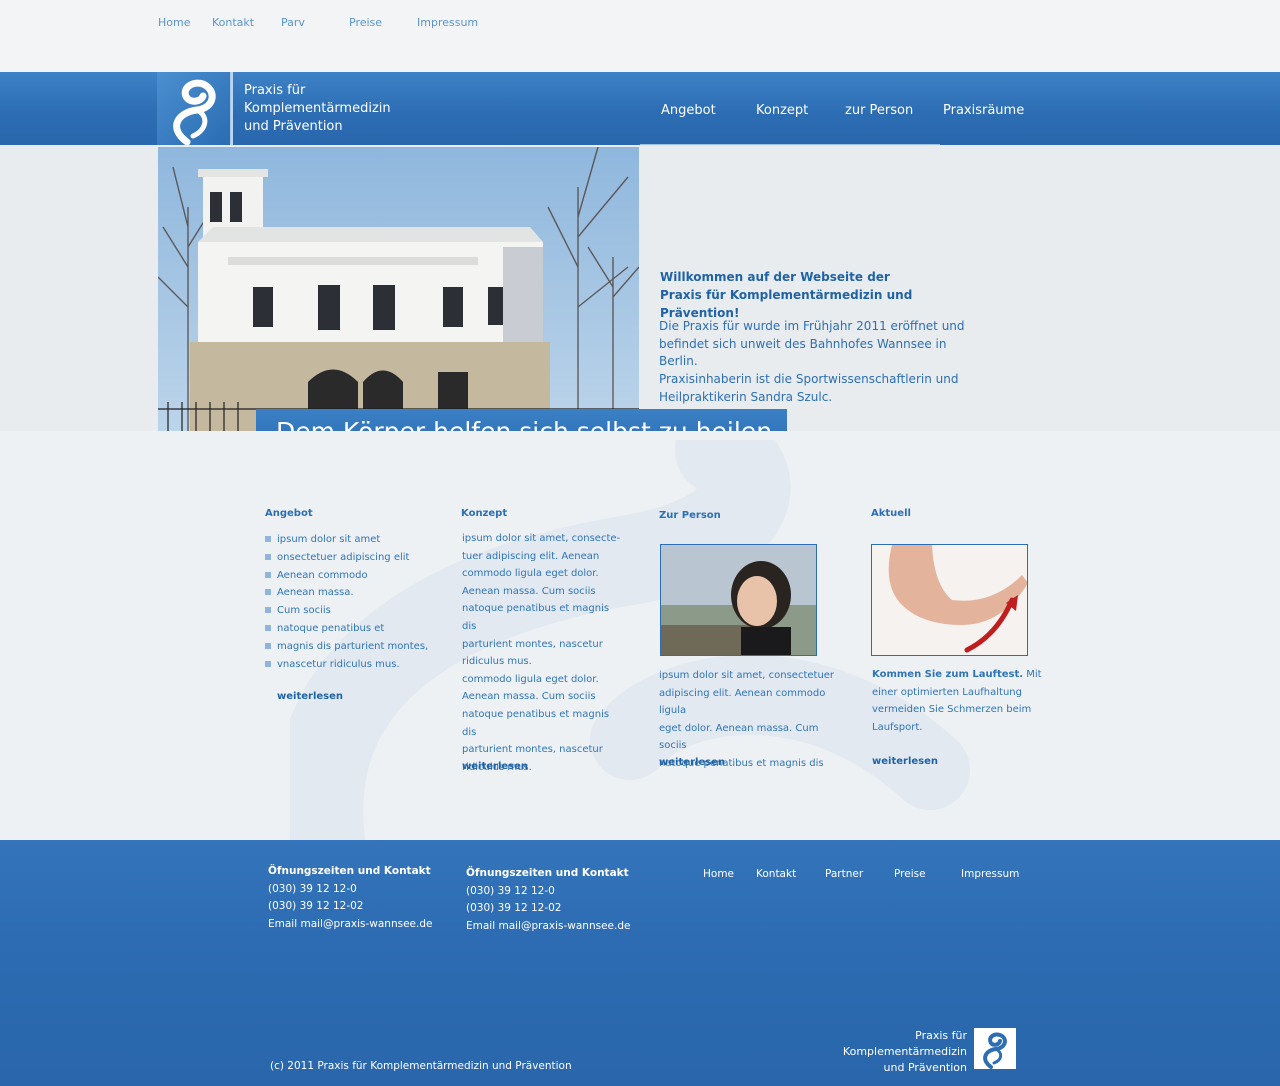 Image resolution: width=1280 pixels, height=1086 pixels. I want to click on footer-nav-preise: Preise, so click(910, 874).